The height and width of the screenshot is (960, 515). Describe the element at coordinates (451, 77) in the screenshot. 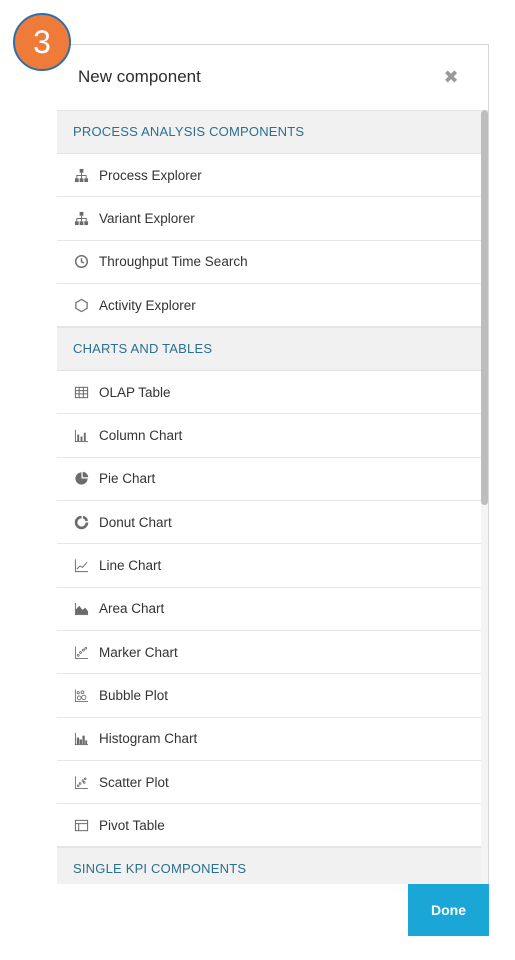

I see `close-icon: ✖` at that location.